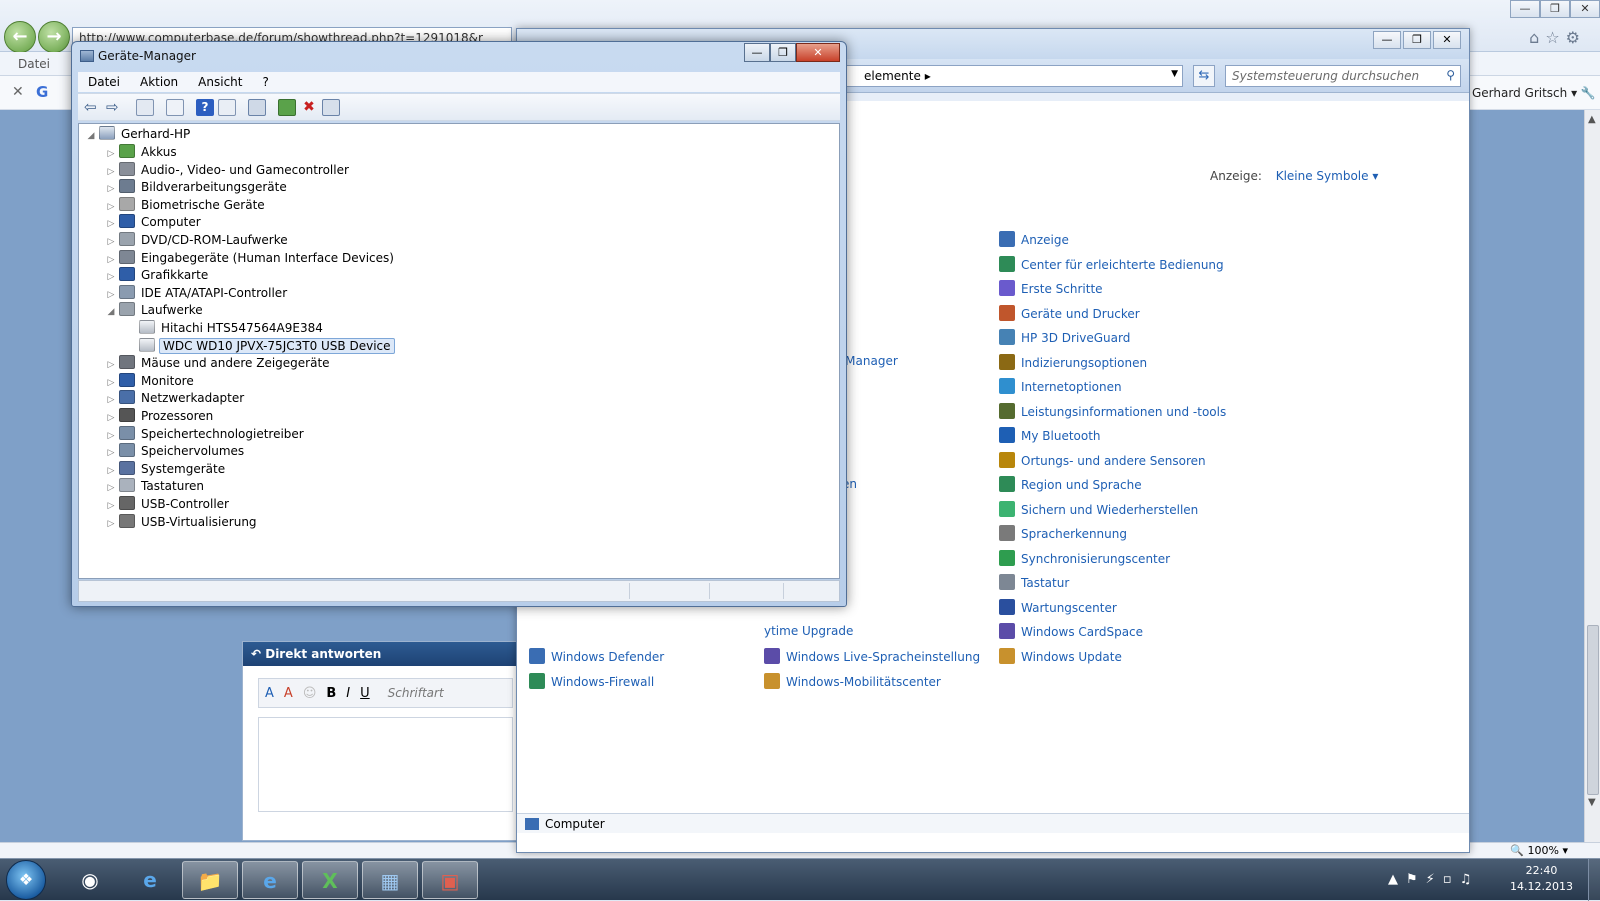  Describe the element at coordinates (1034, 239) in the screenshot. I see `control-panel-item: Anzeige` at that location.